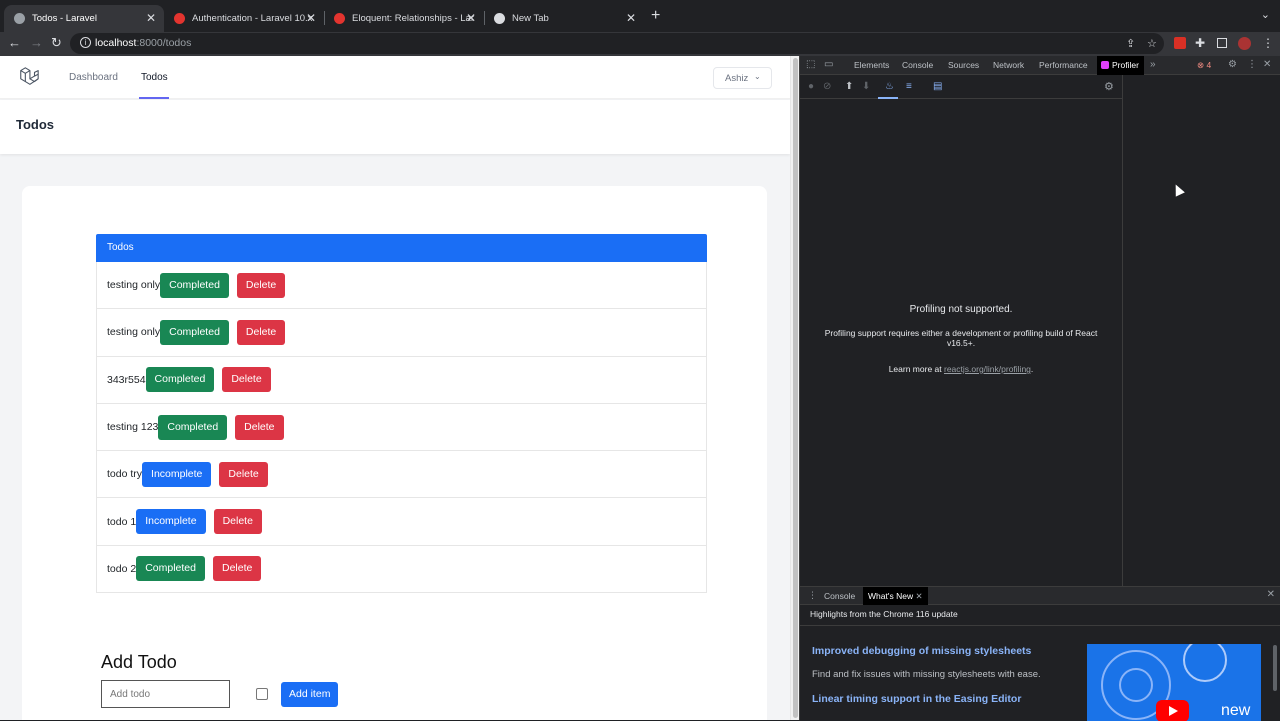  What do you see at coordinates (866, 86) in the screenshot?
I see `save-profile-icon: ⬇` at bounding box center [866, 86].